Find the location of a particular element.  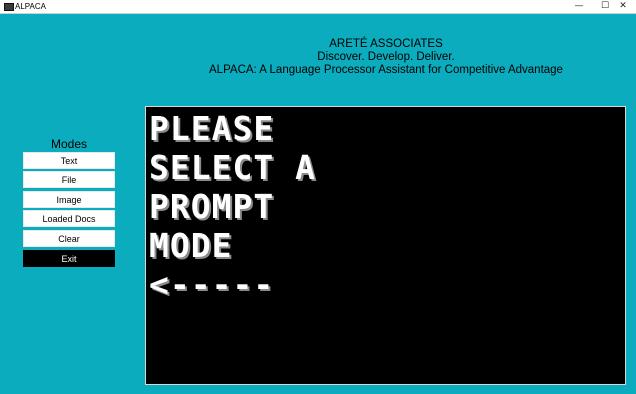

file-mode-button: File is located at coordinates (69, 179).